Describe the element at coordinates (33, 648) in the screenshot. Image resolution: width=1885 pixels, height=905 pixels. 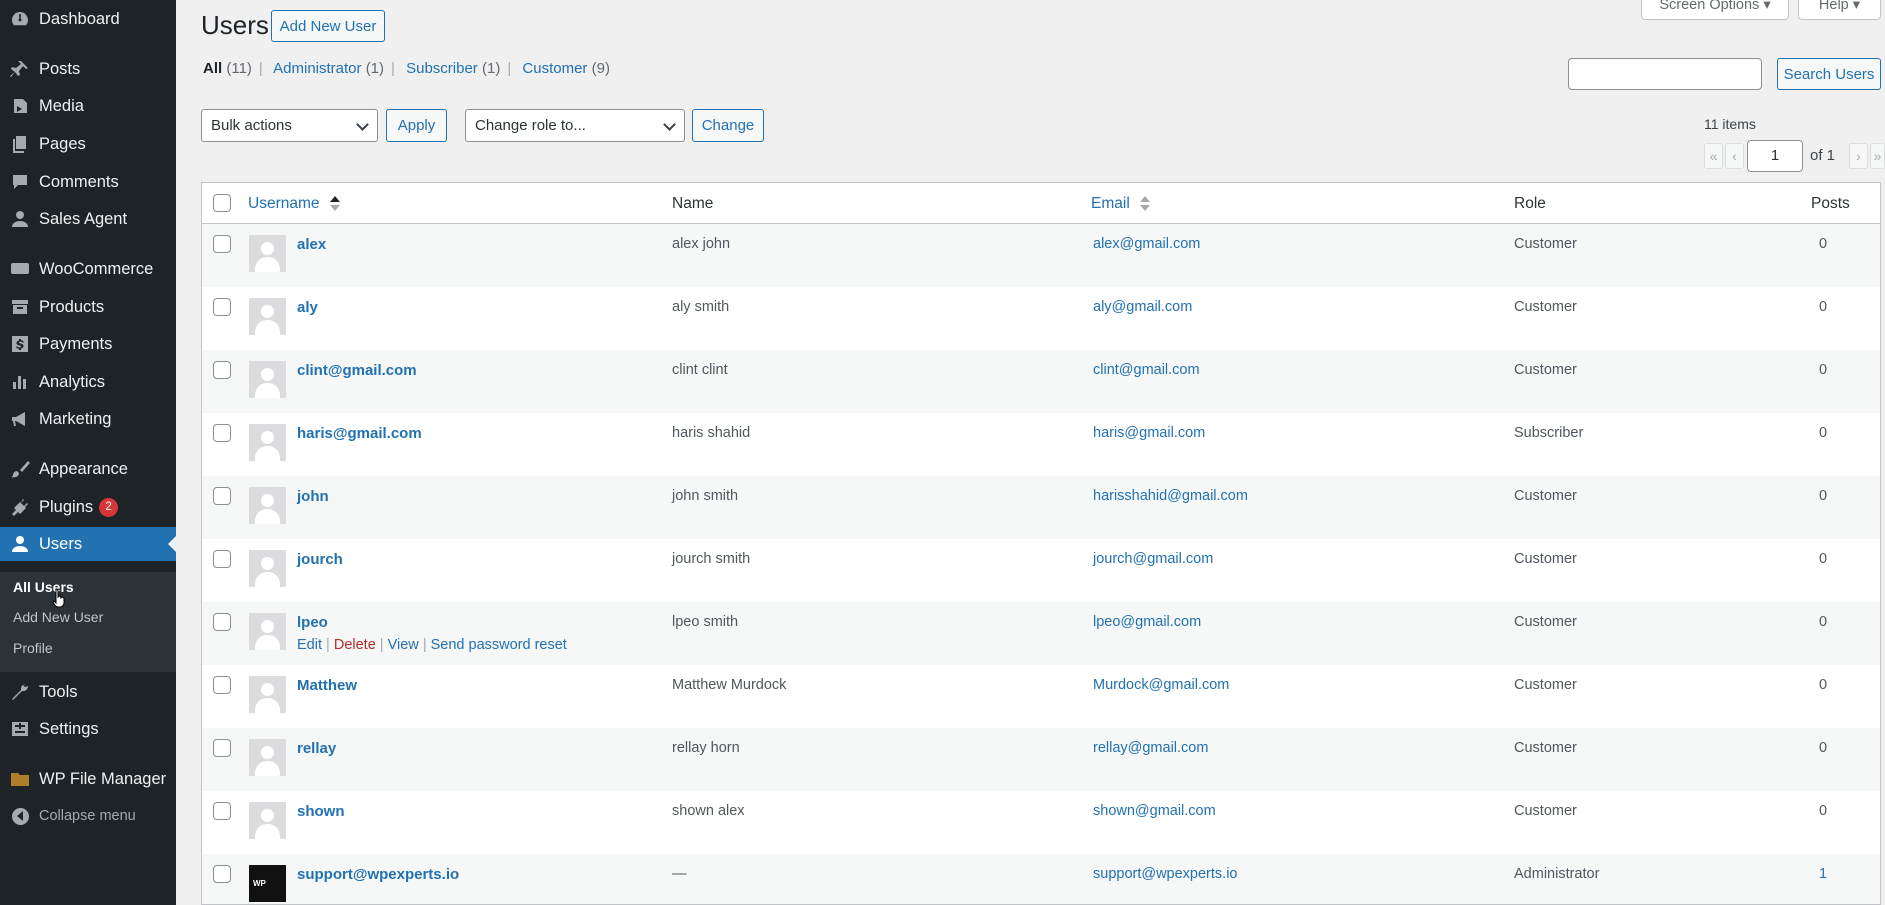
I see `submenu-profile: Profile` at that location.